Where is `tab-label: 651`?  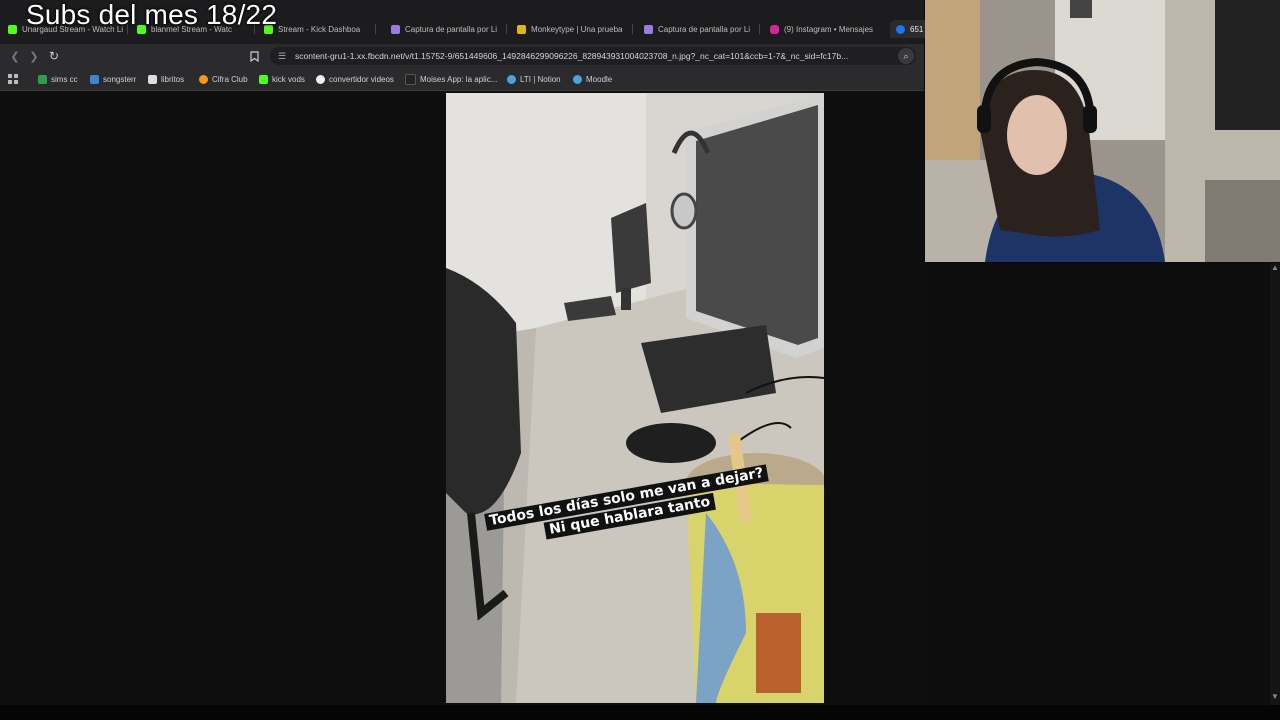 tab-label: 651 is located at coordinates (917, 29).